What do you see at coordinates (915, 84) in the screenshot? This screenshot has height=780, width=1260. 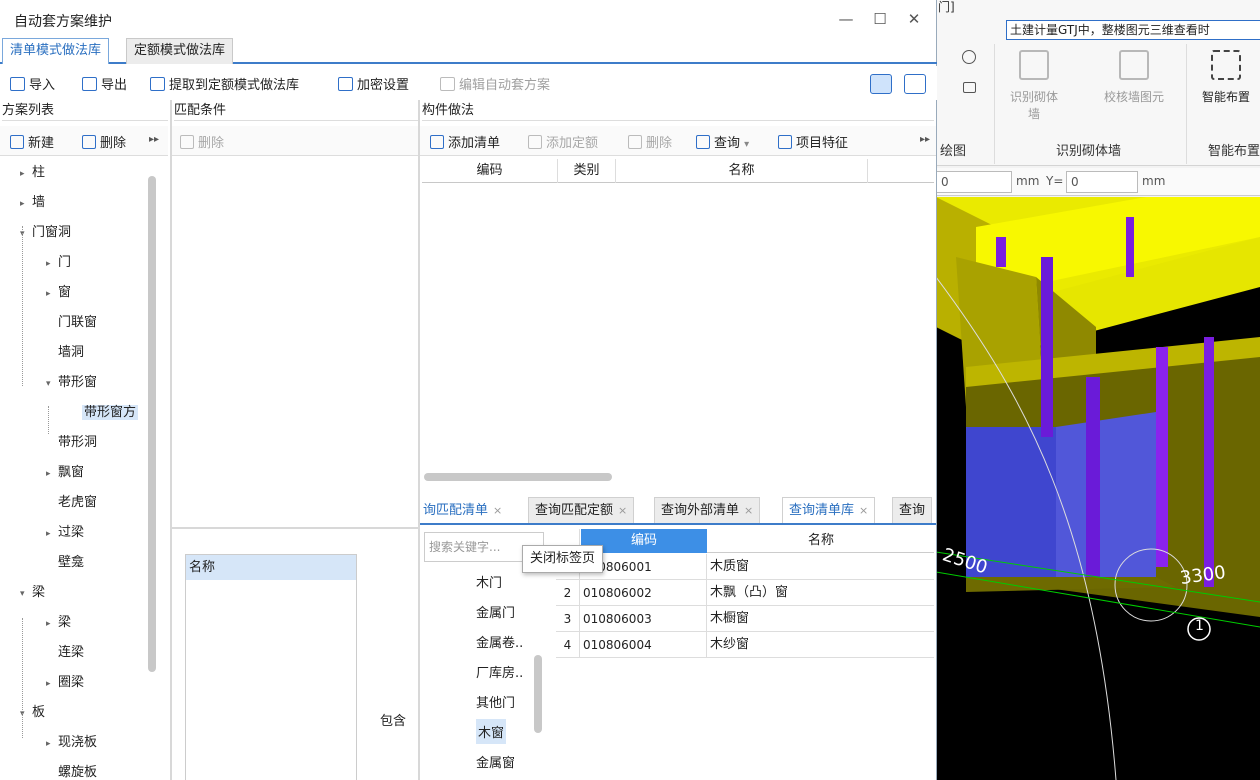 I see `layout-rows-icon` at bounding box center [915, 84].